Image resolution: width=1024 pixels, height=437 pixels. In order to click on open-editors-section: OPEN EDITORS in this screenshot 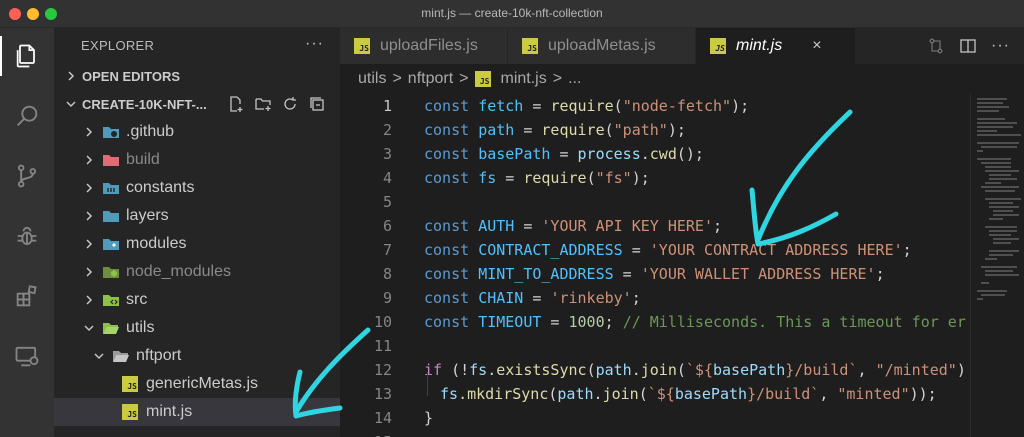, I will do `click(197, 76)`.